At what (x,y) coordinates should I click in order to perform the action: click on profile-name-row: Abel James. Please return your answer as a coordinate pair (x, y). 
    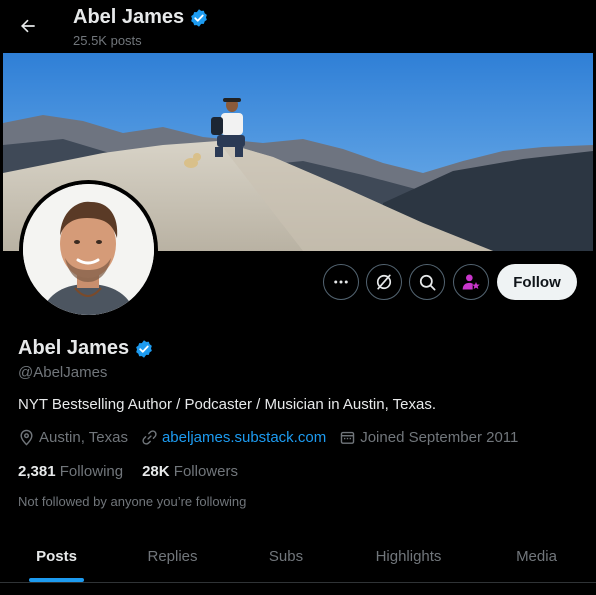
    Looking at the image, I should click on (86, 348).